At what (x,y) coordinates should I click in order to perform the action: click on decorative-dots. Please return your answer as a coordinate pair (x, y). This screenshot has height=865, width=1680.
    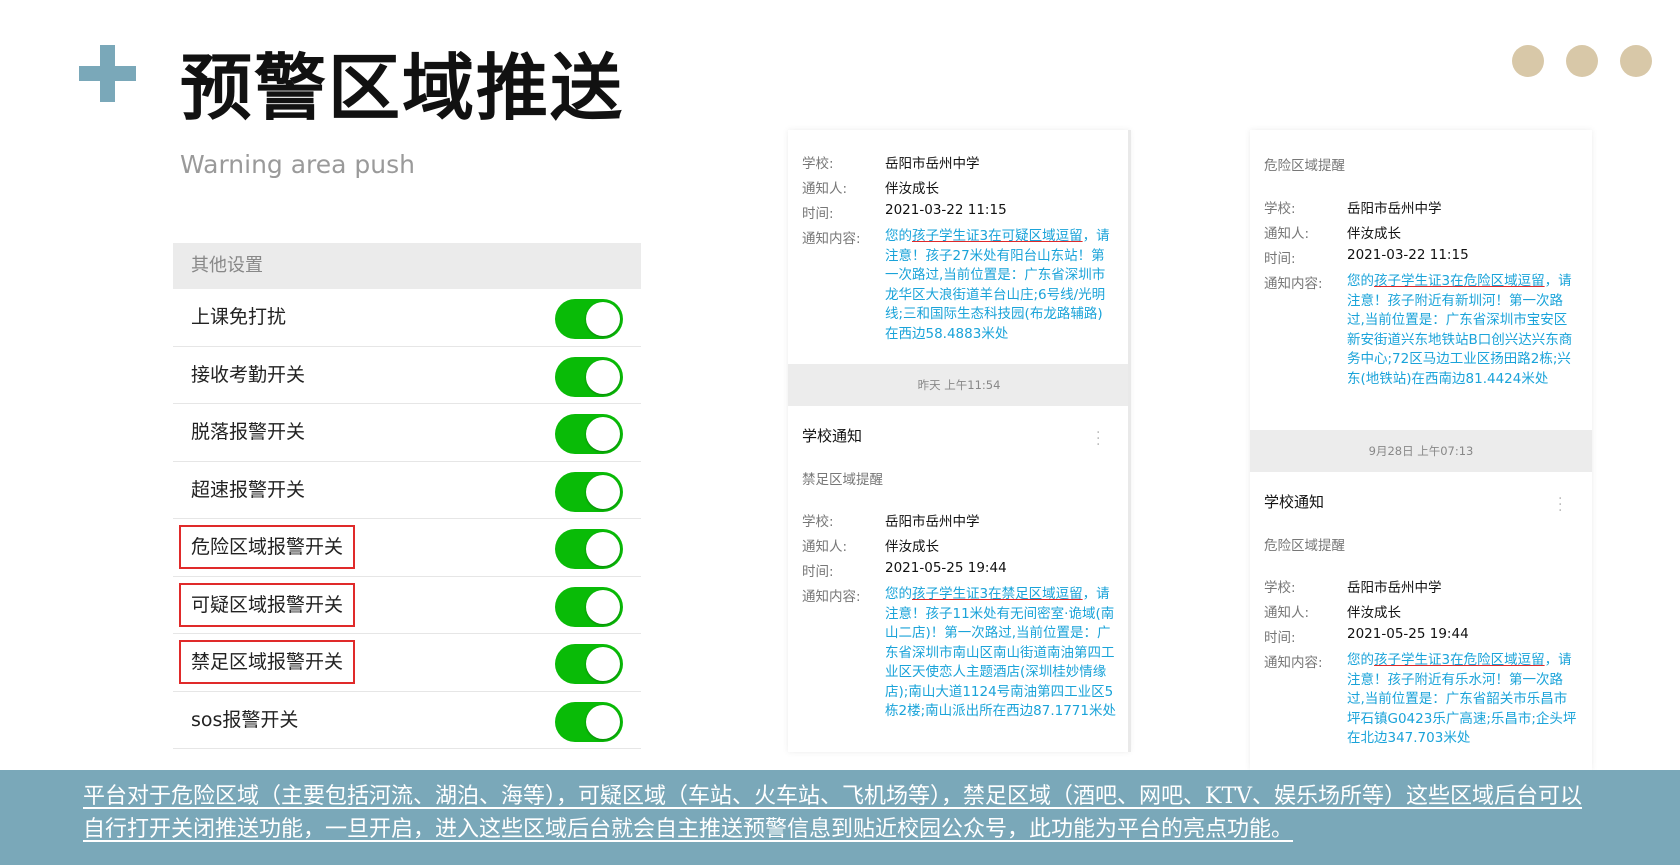
    Looking at the image, I should click on (1582, 61).